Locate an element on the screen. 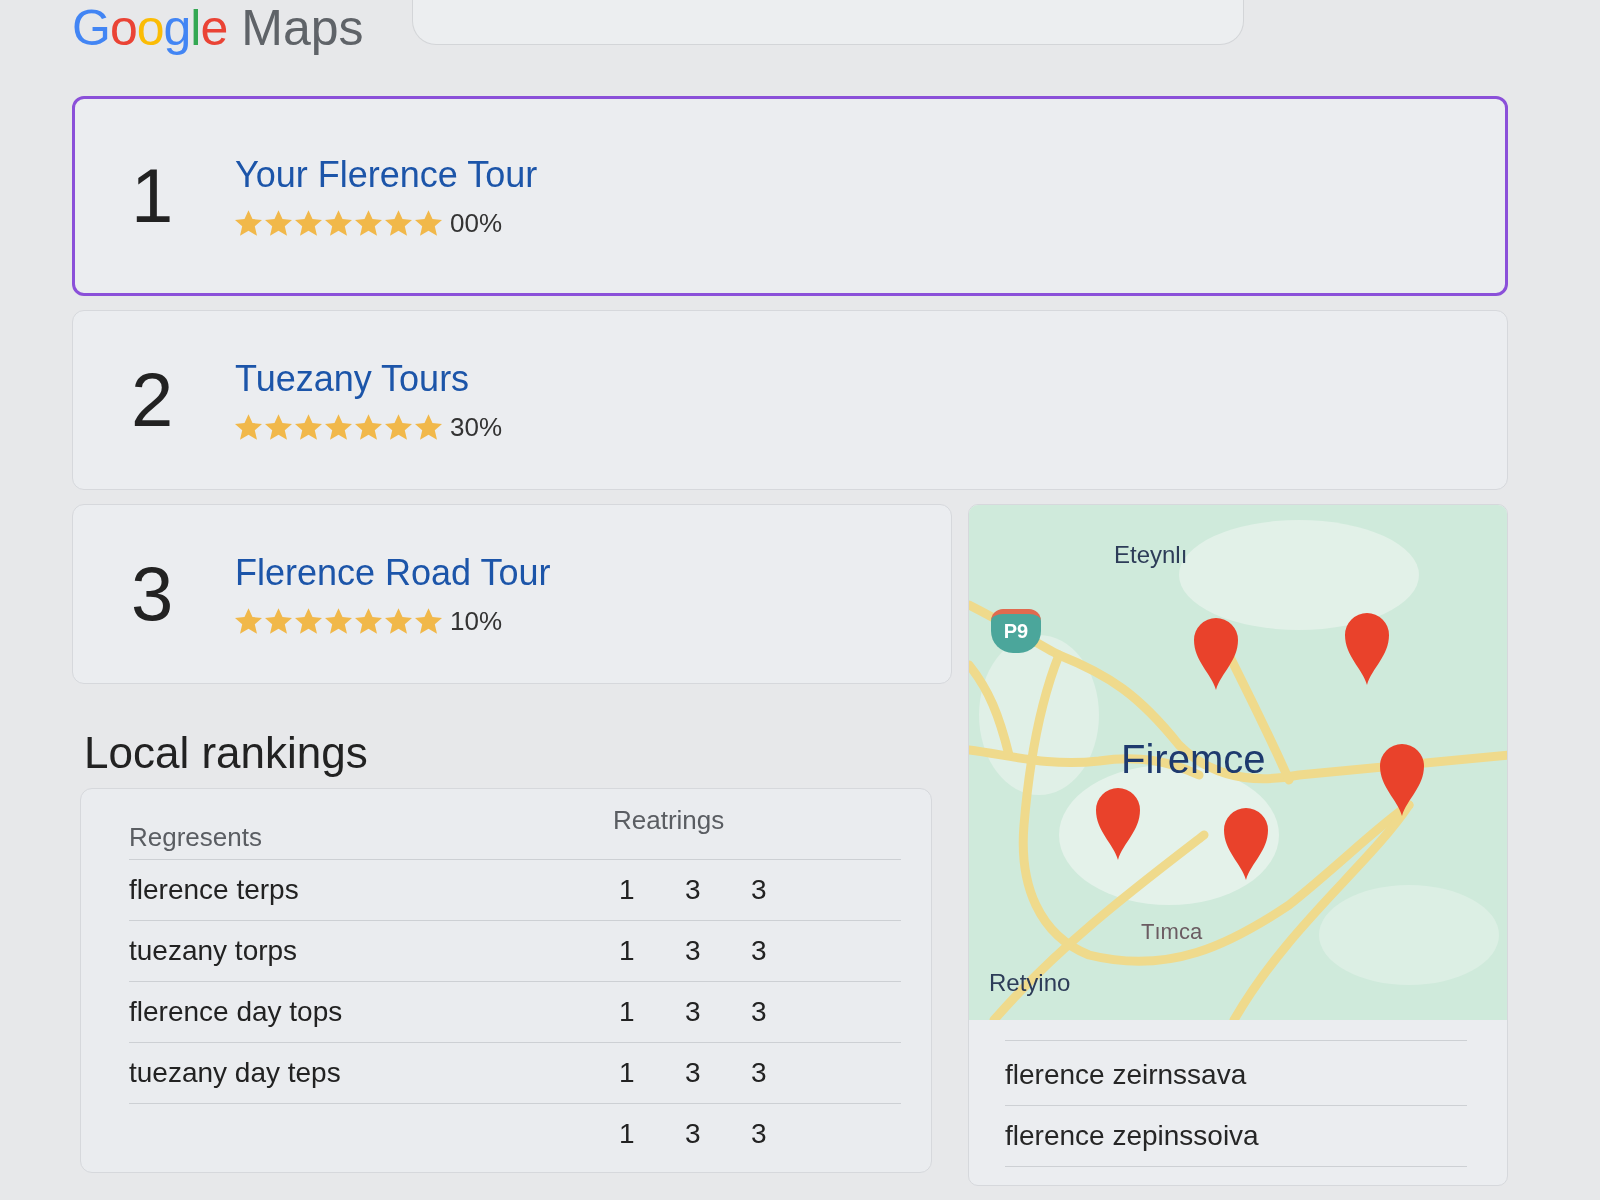 The width and height of the screenshot is (1600, 1200). map is located at coordinates (1238, 762).